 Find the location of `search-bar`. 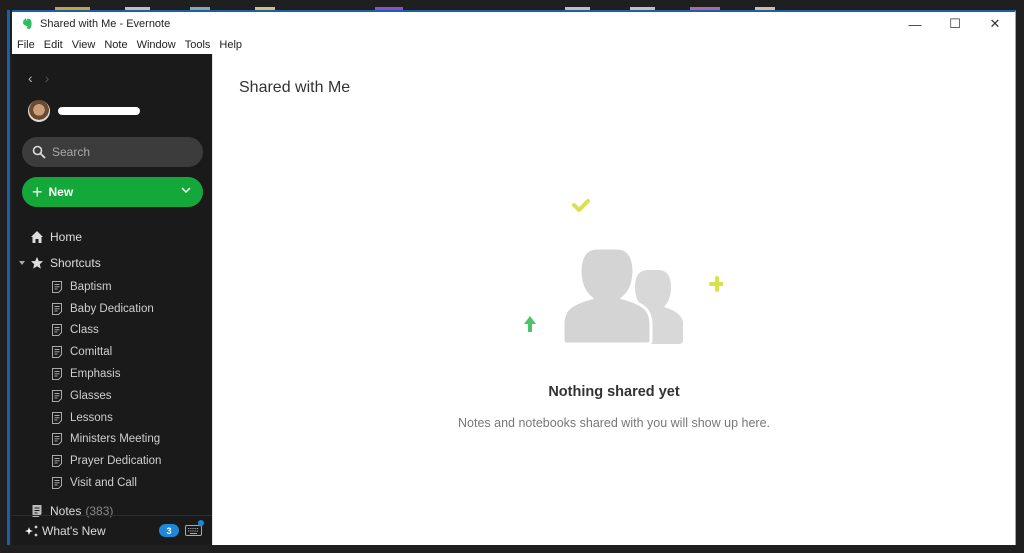

search-bar is located at coordinates (112, 152).